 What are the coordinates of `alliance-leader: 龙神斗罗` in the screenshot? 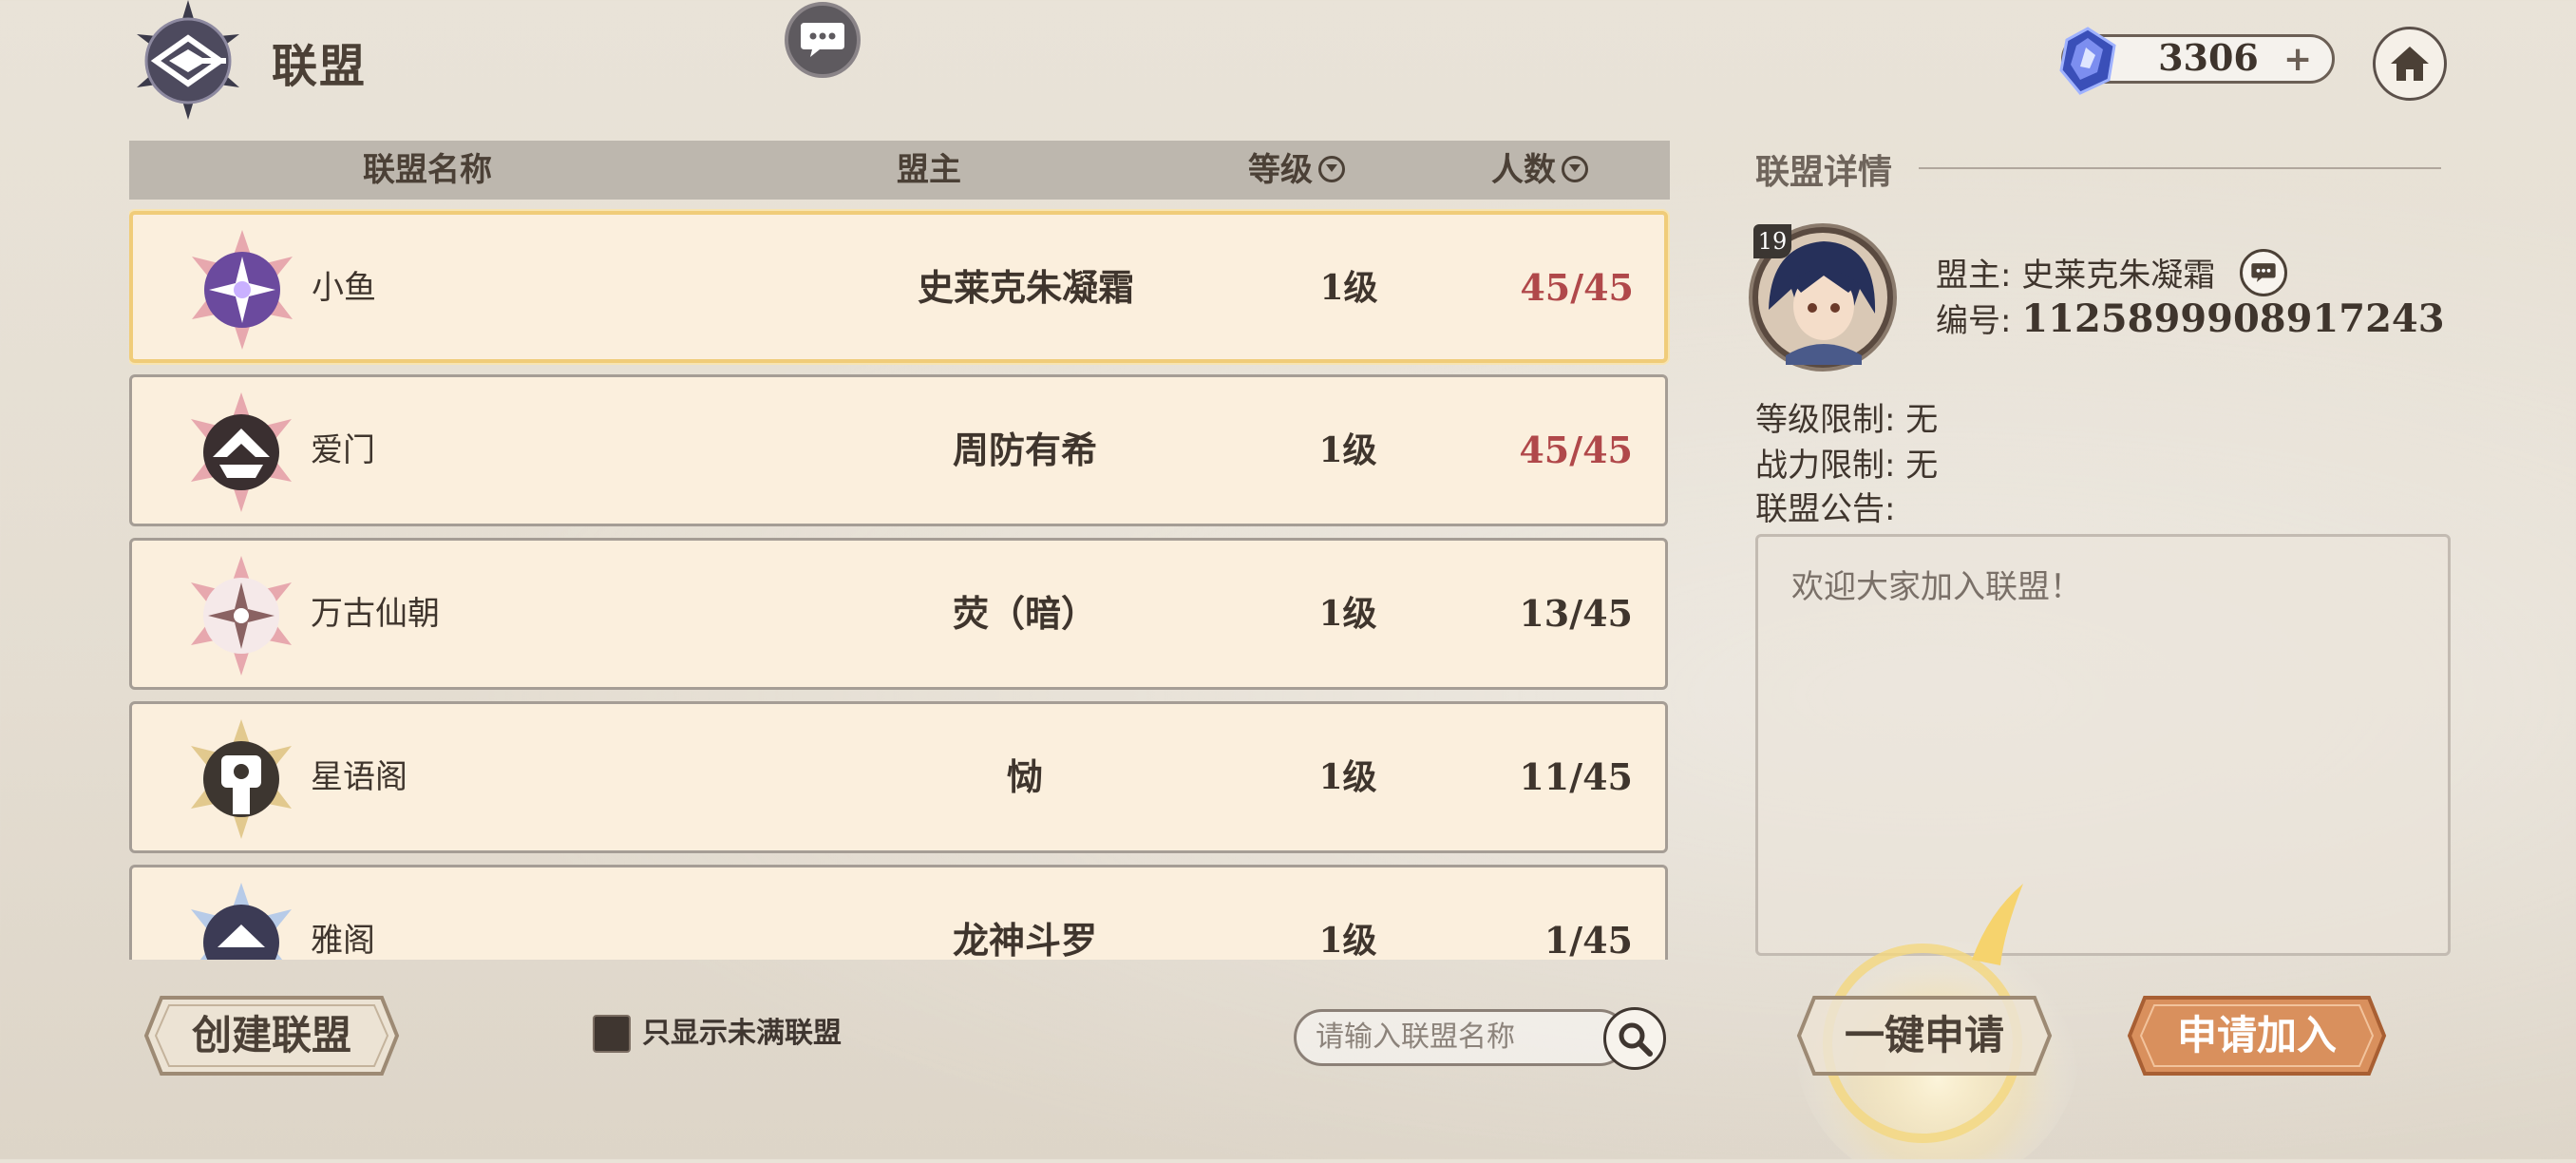 It's located at (1024, 940).